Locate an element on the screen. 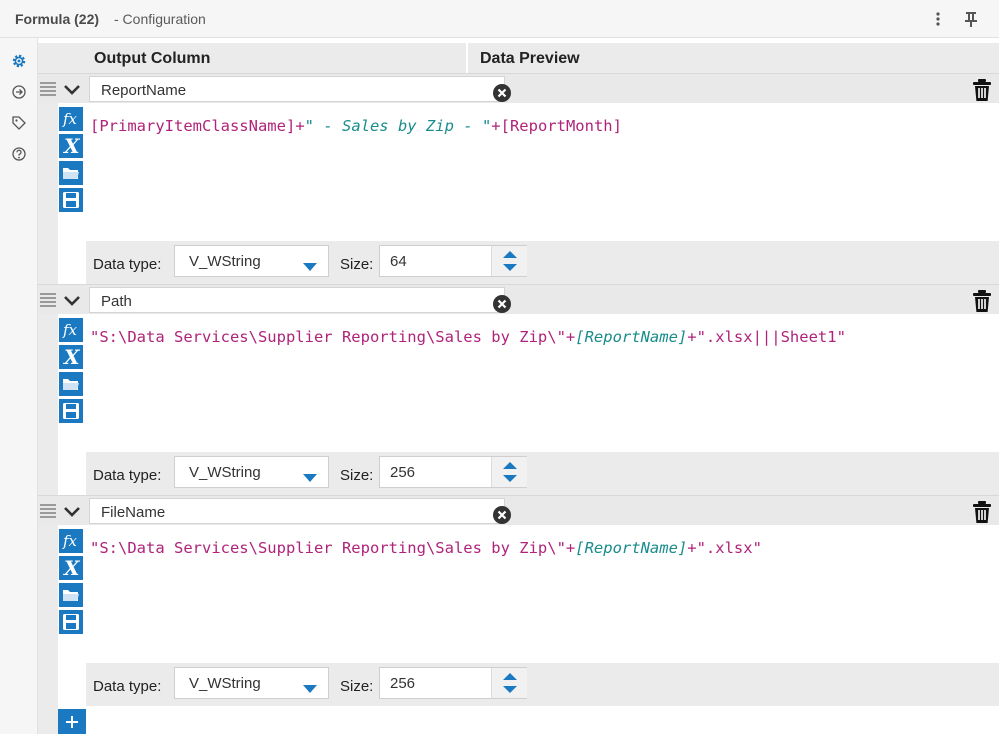 The width and height of the screenshot is (999, 734). title-bar: Formula (22) - Configuration is located at coordinates (499, 19).